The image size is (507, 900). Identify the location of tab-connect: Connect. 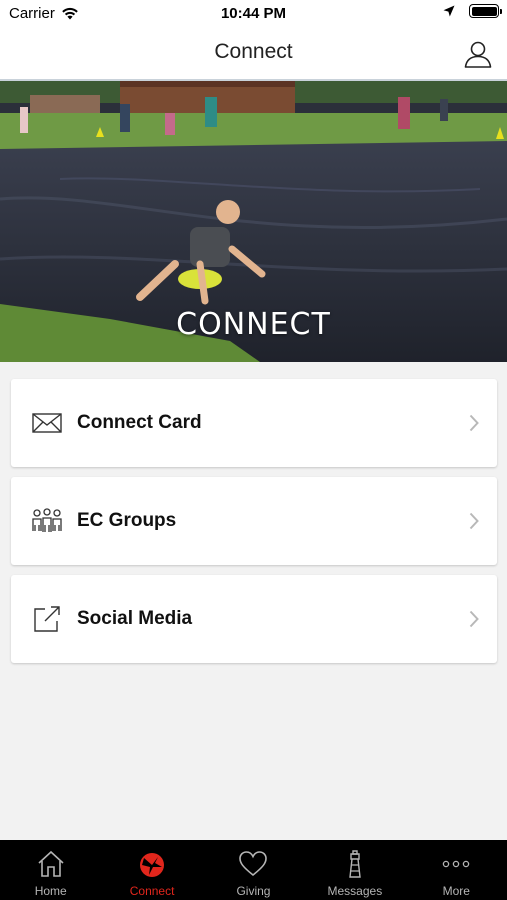
(151, 870).